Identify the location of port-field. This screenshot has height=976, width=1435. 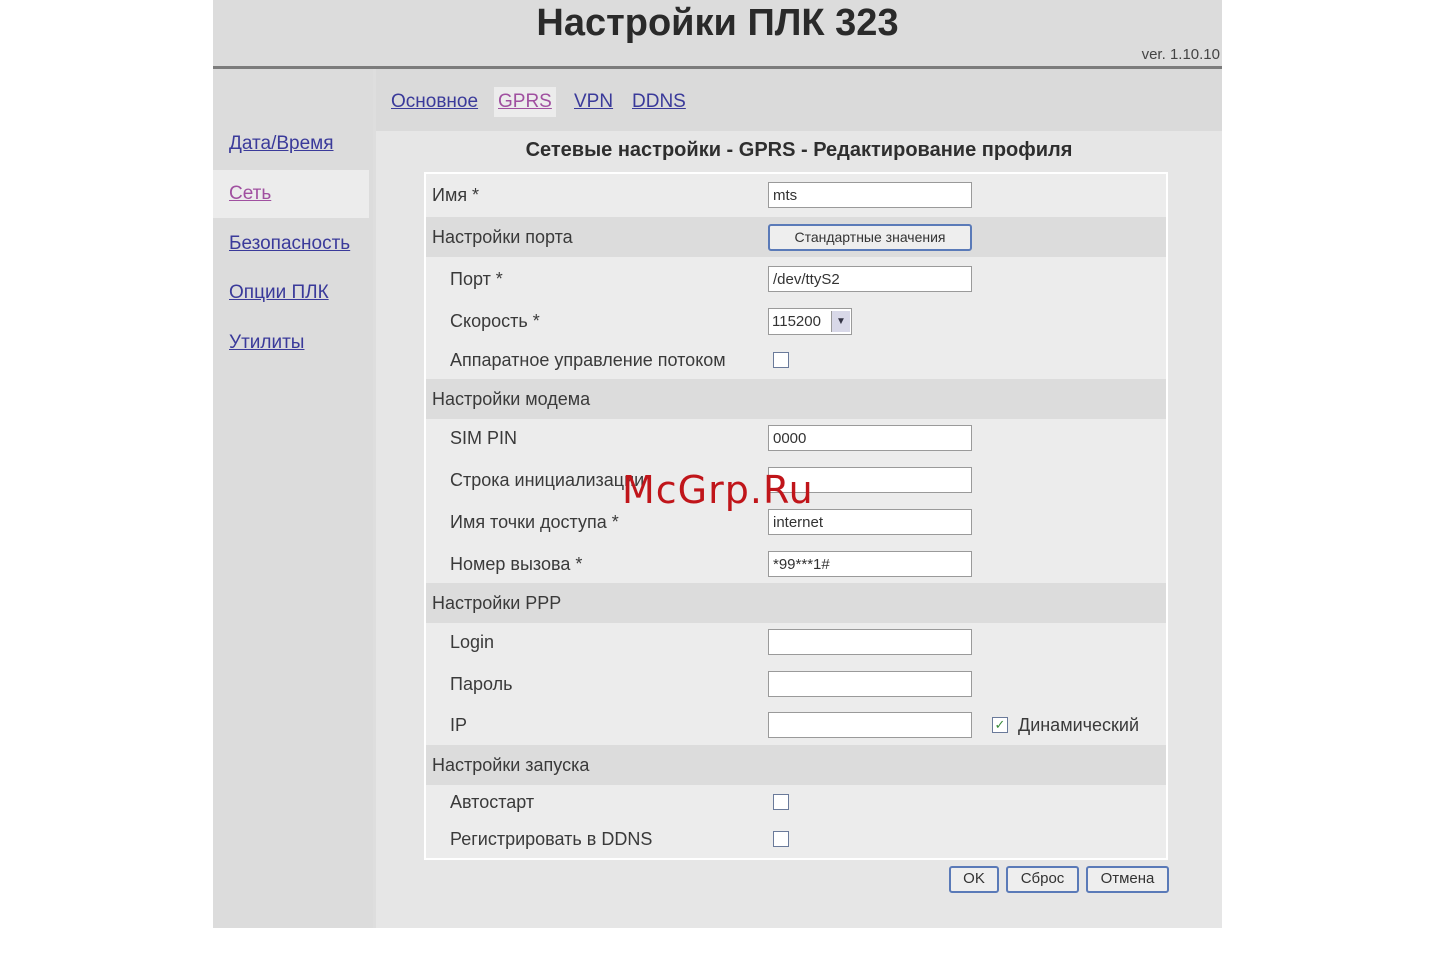
(870, 279).